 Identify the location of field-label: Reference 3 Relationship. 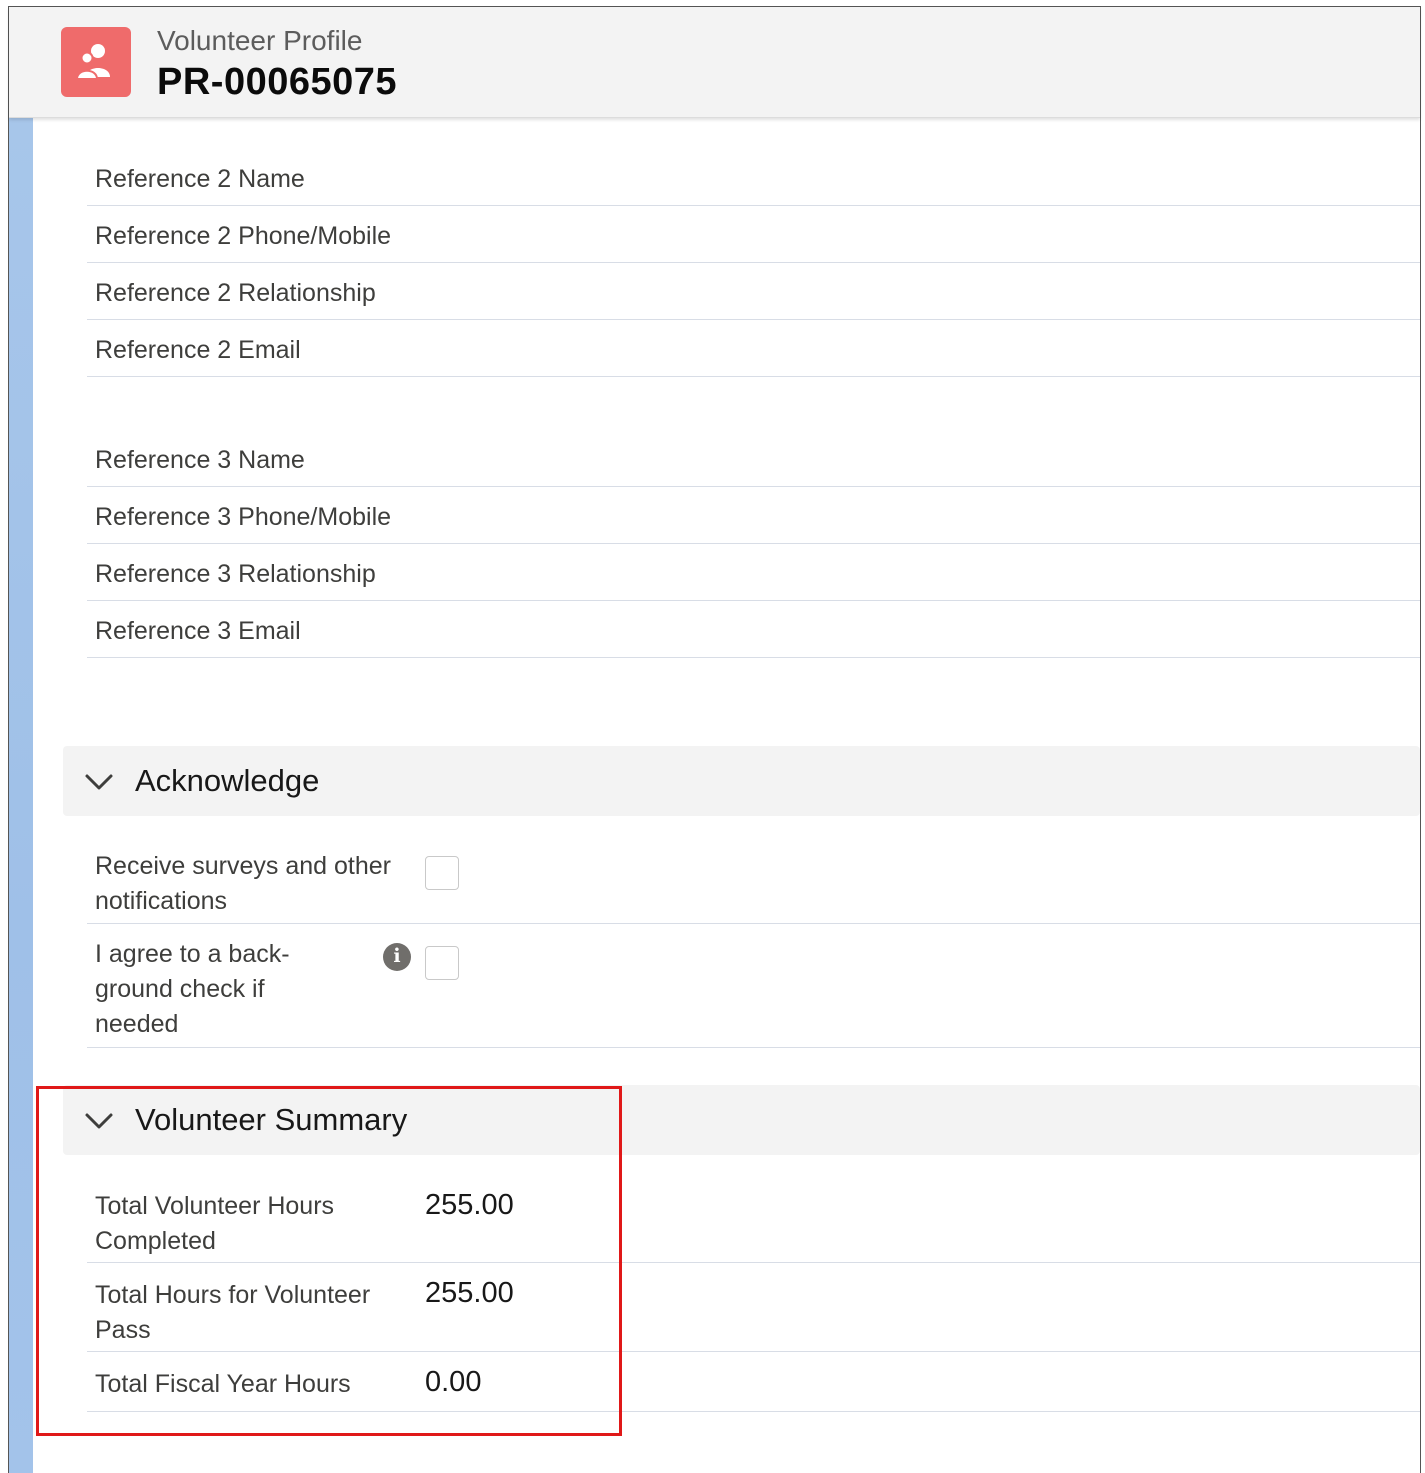
(235, 574).